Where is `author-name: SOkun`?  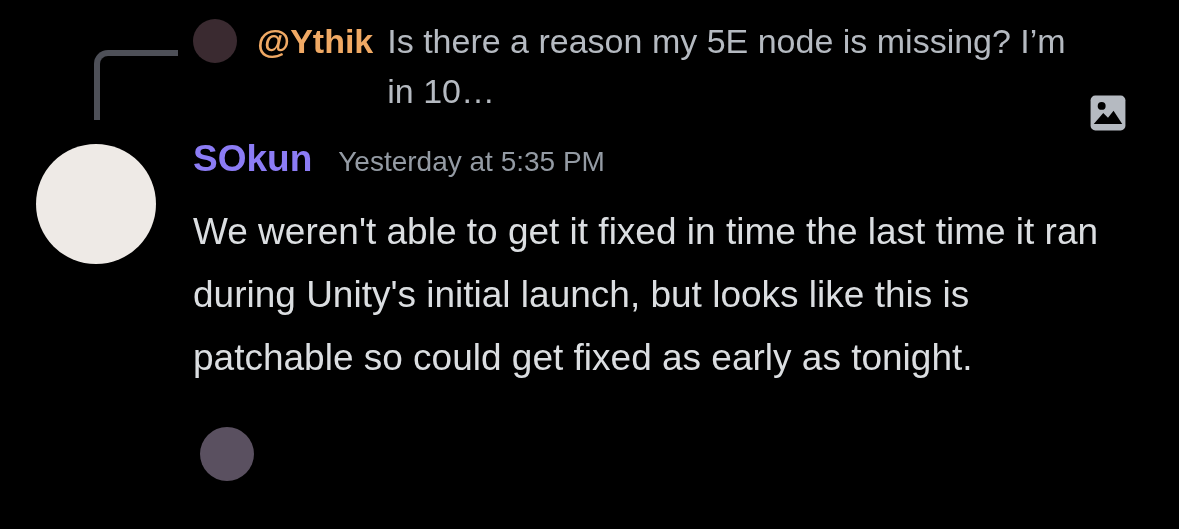 author-name: SOkun is located at coordinates (253, 159).